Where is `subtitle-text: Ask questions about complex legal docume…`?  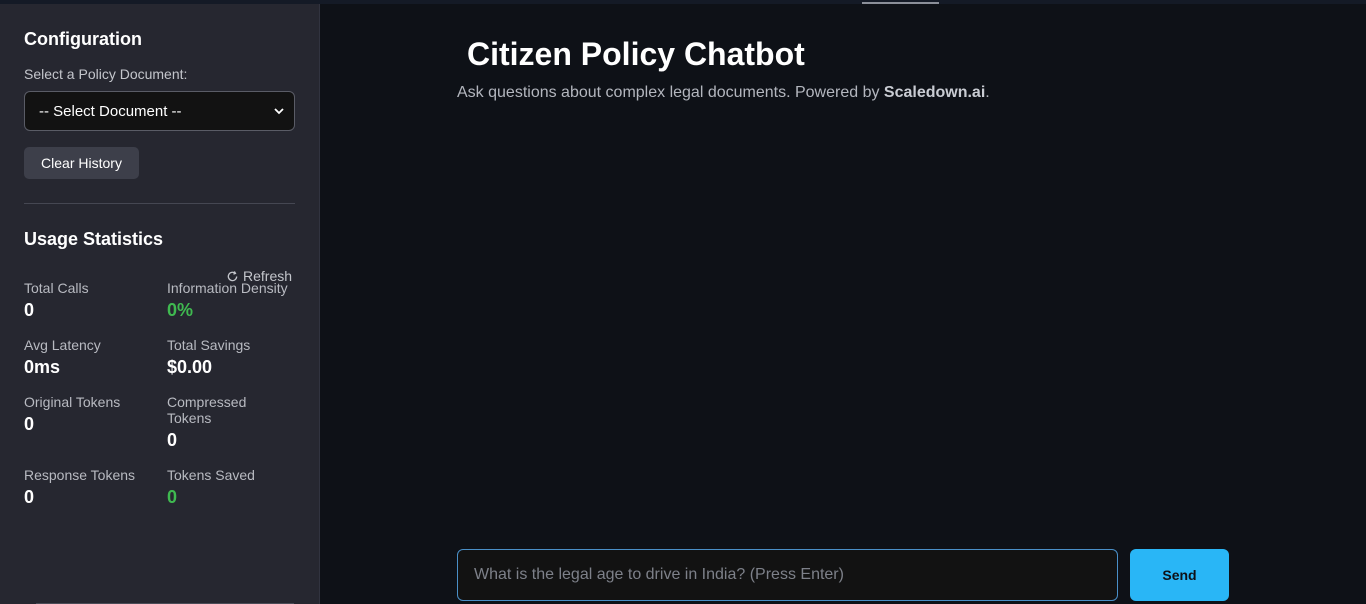 subtitle-text: Ask questions about complex legal docume… is located at coordinates (670, 92).